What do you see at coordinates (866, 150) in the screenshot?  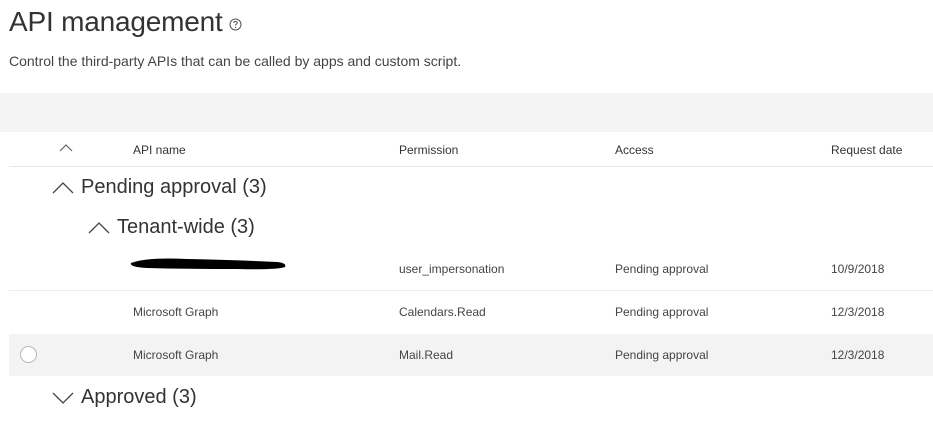 I see `column-header-request-date: Request date` at bounding box center [866, 150].